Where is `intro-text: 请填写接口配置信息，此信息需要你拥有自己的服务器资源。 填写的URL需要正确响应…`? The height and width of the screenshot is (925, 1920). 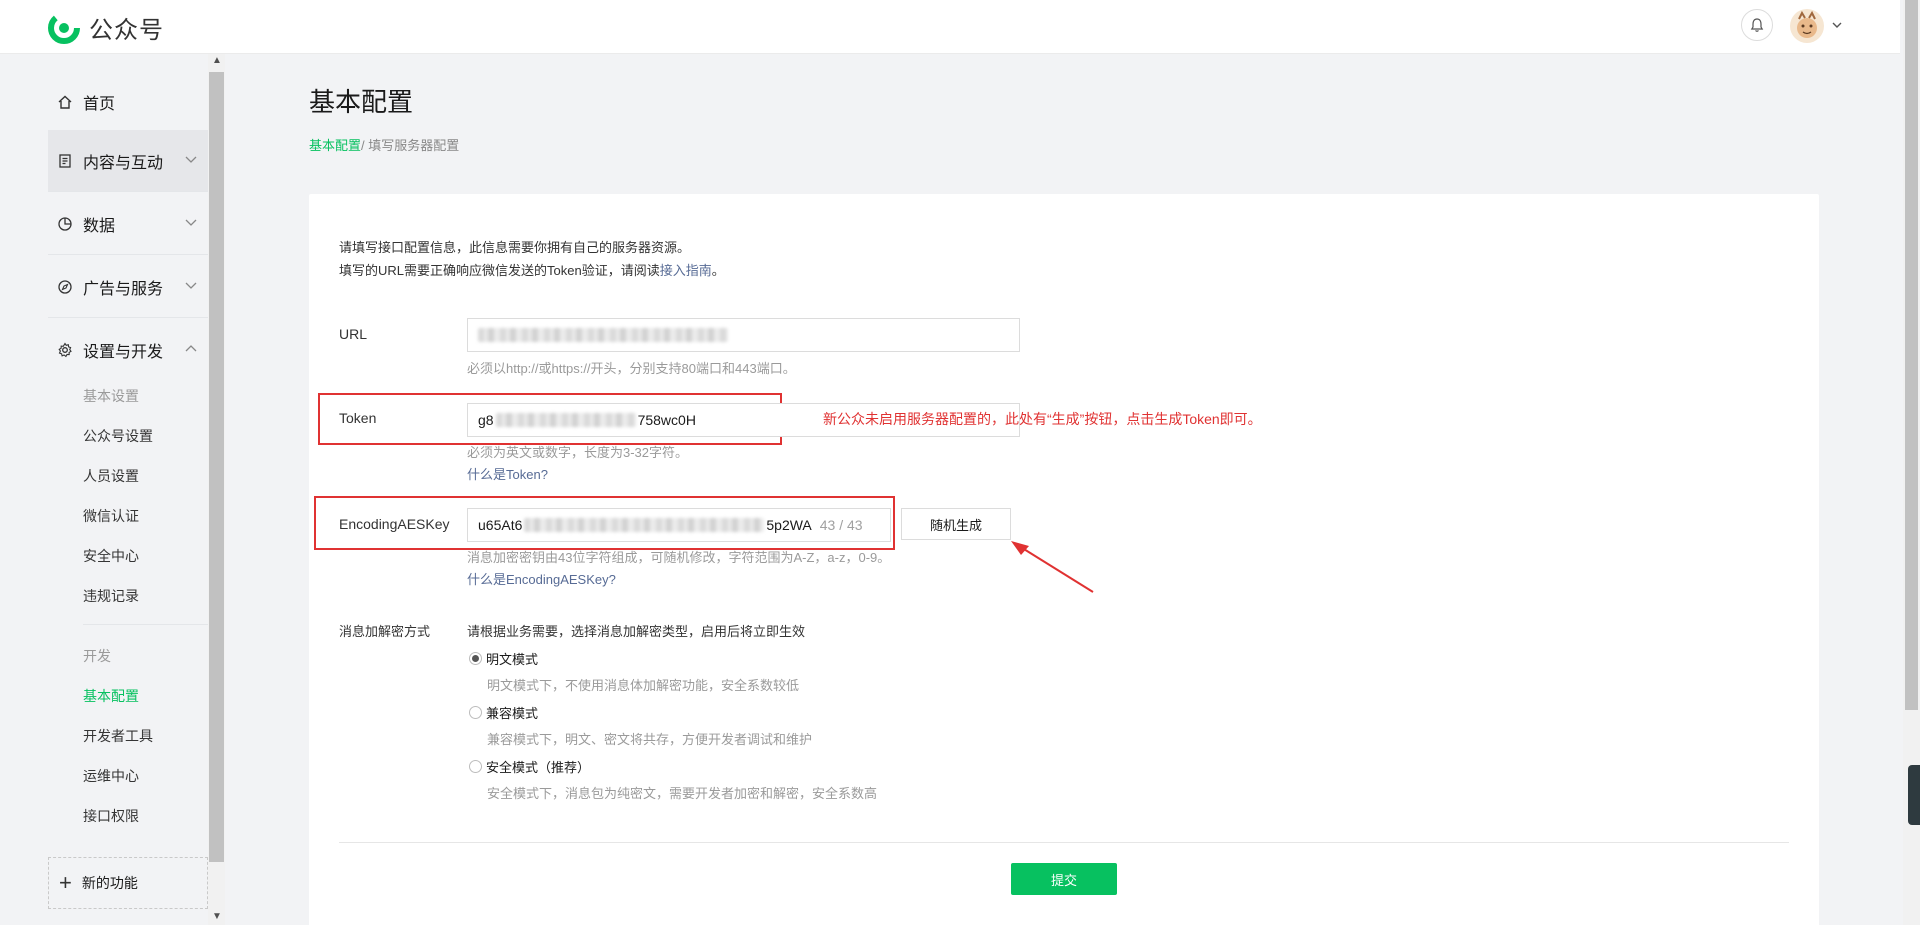 intro-text: 请填写接口配置信息，此信息需要你拥有自己的服务器资源。 填写的URL需要正确响应… is located at coordinates (532, 259).